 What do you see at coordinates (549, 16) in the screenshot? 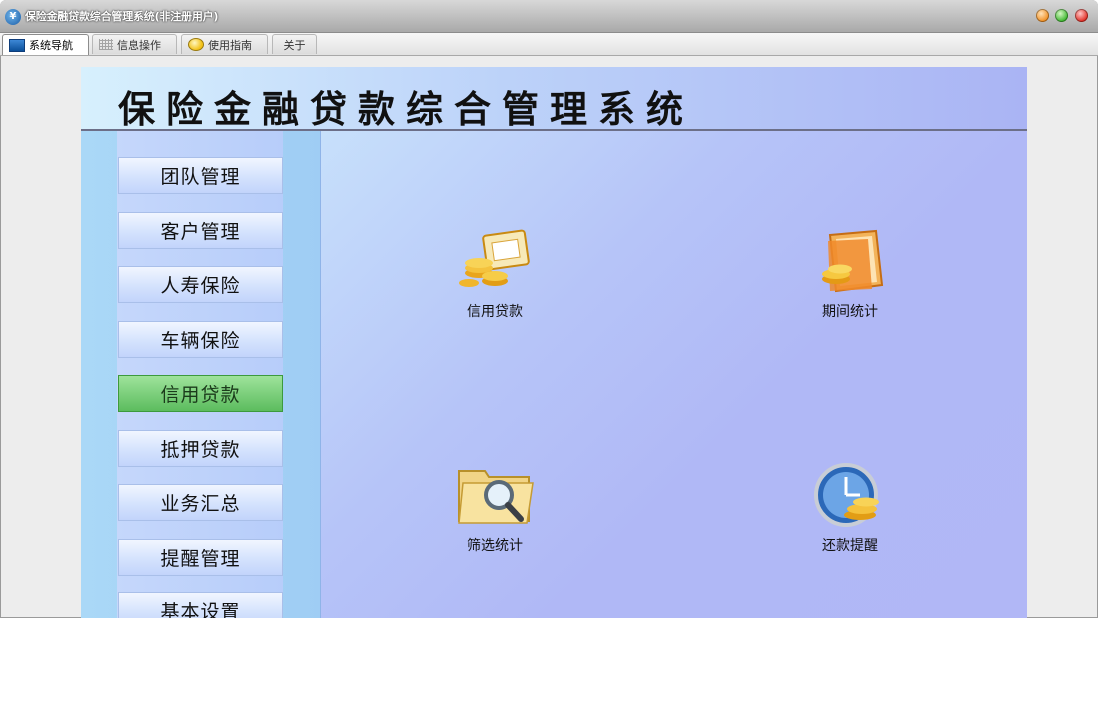
I see `title-bar: ¥ 保险金融贷款综合管理系统(非注册用户)` at bounding box center [549, 16].